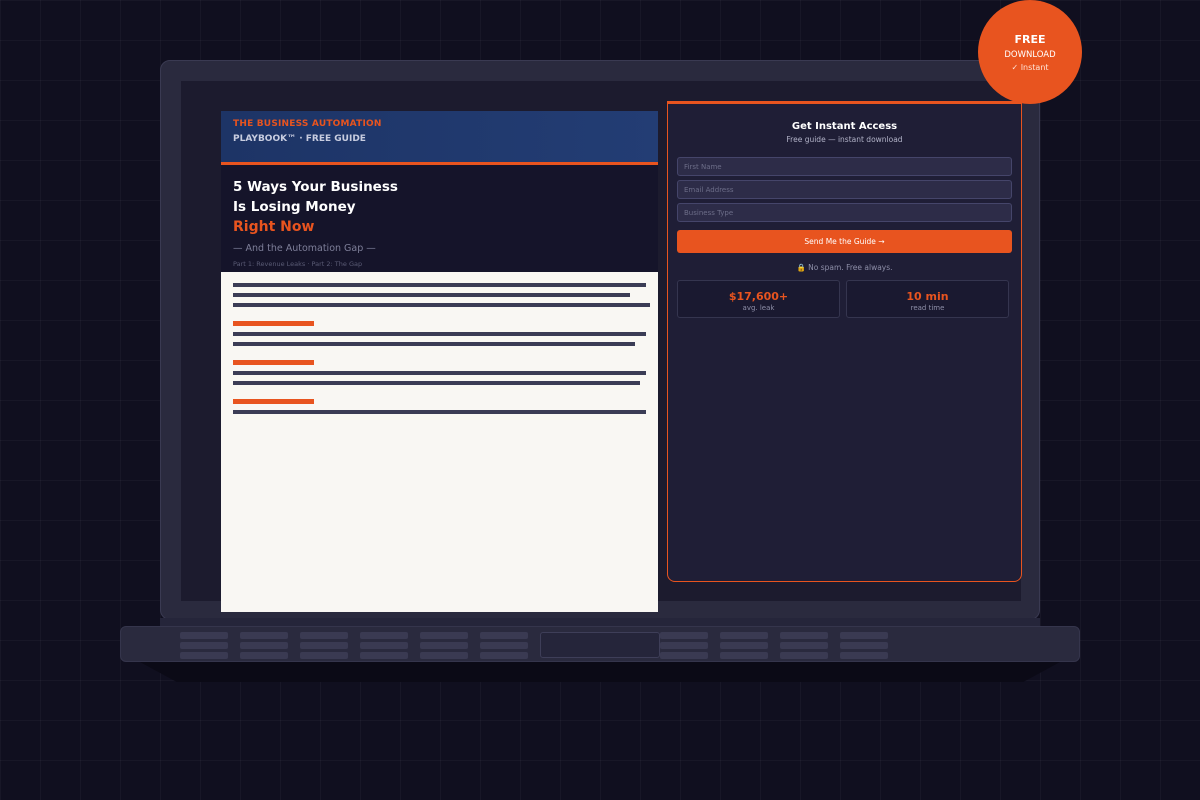 This screenshot has width=1200, height=800. What do you see at coordinates (299, 139) in the screenshot?
I see `guide-subtitle: PLAYBOOK™ · FREE GUIDE` at bounding box center [299, 139].